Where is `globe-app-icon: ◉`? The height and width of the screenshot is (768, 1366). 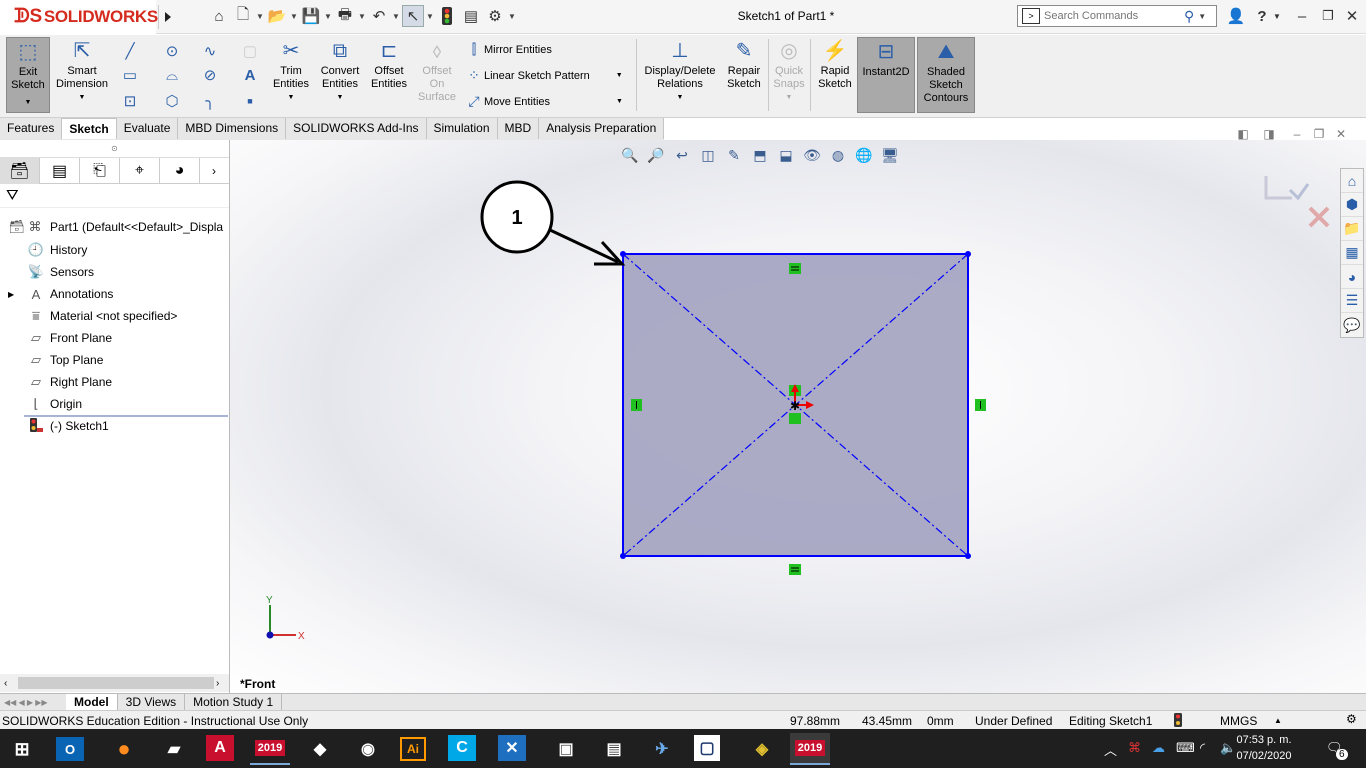
globe-app-icon: ◉ is located at coordinates (368, 749).